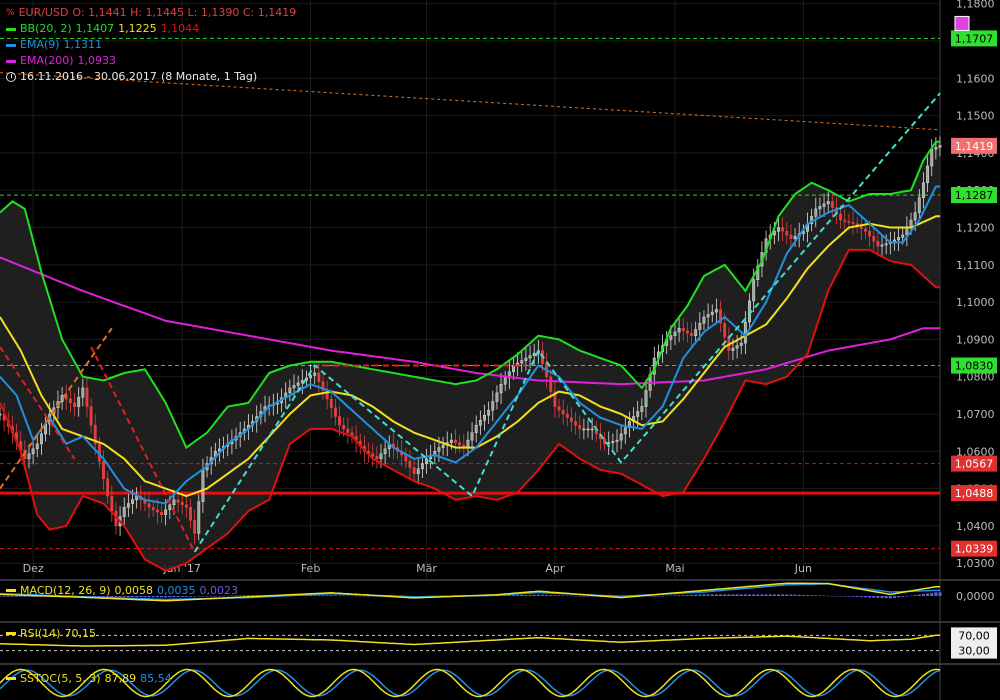 This screenshot has width=1000, height=700. What do you see at coordinates (426, 568) in the screenshot?
I see `x-month-label: Mär` at bounding box center [426, 568].